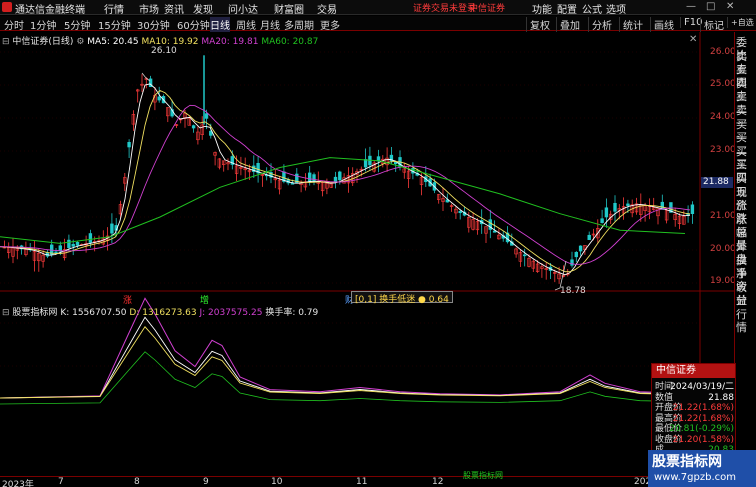  I want to click on analysis-button: 分析, so click(600, 24).